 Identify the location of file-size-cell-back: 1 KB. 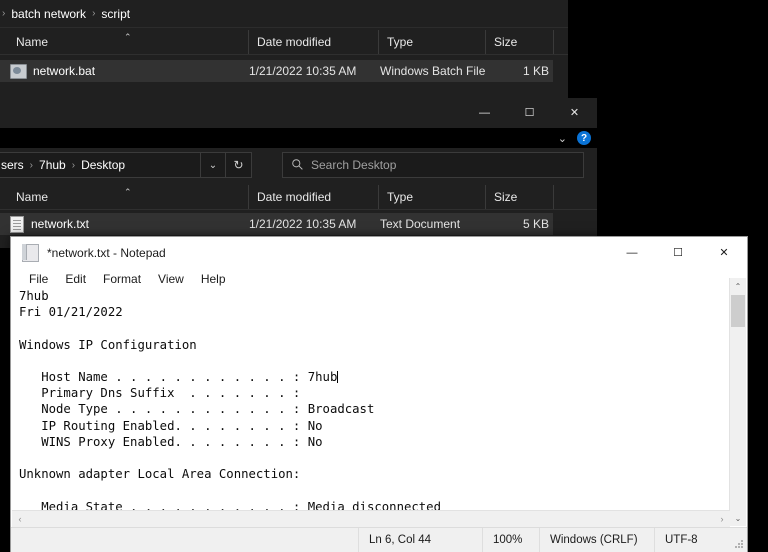
(518, 71).